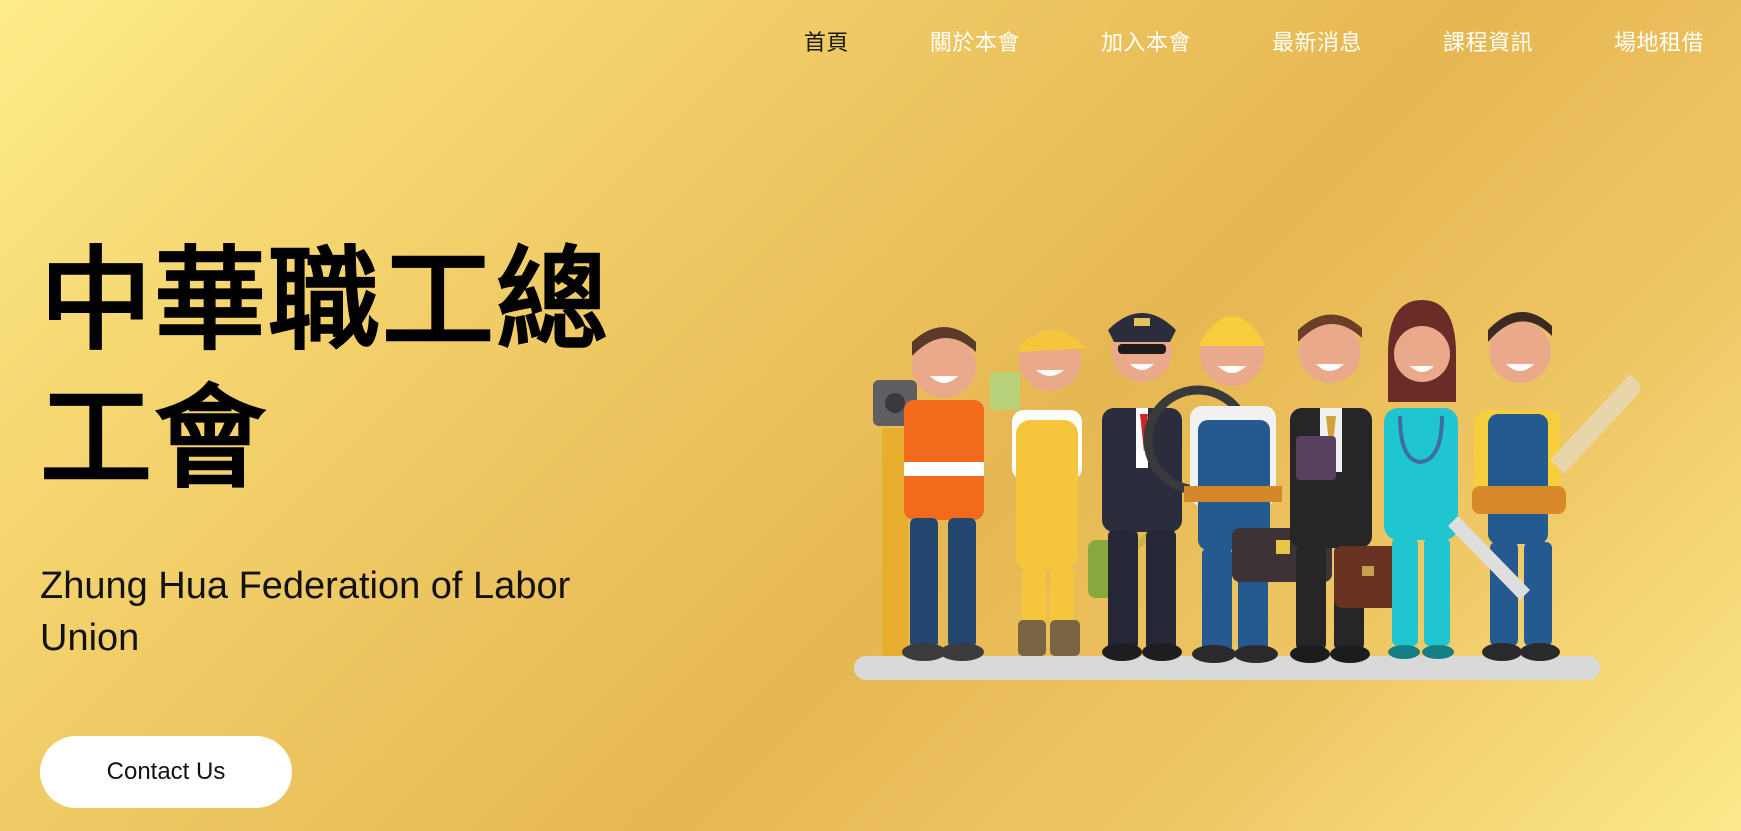  I want to click on carpenter-figure, so click(1546, 486).